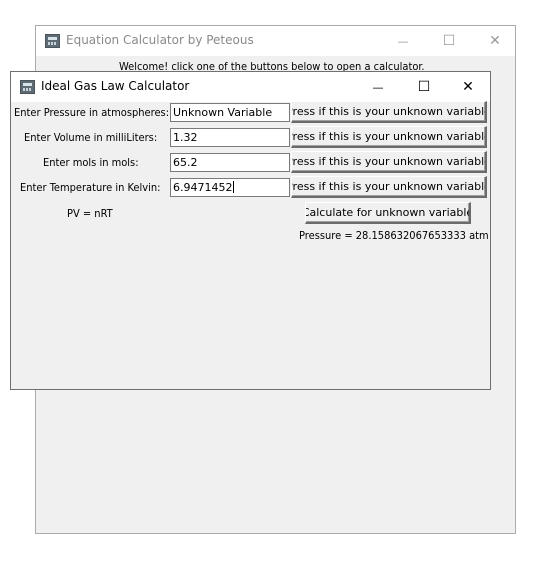 The height and width of the screenshot is (573, 537). I want to click on mols-label: Enter mols in mols:, so click(91, 162).